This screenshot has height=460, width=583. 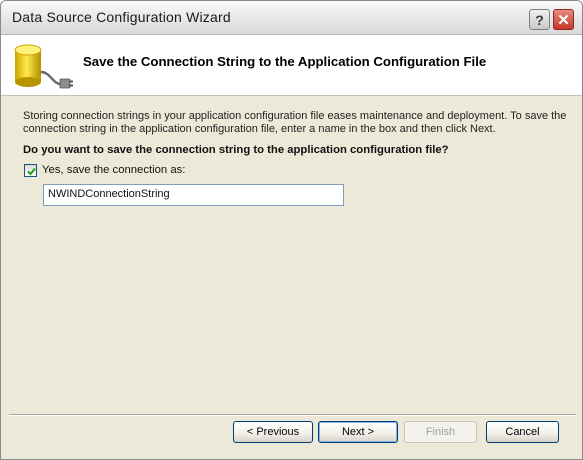 What do you see at coordinates (113, 170) in the screenshot?
I see `save-connection-label: Yes, save the connection as:` at bounding box center [113, 170].